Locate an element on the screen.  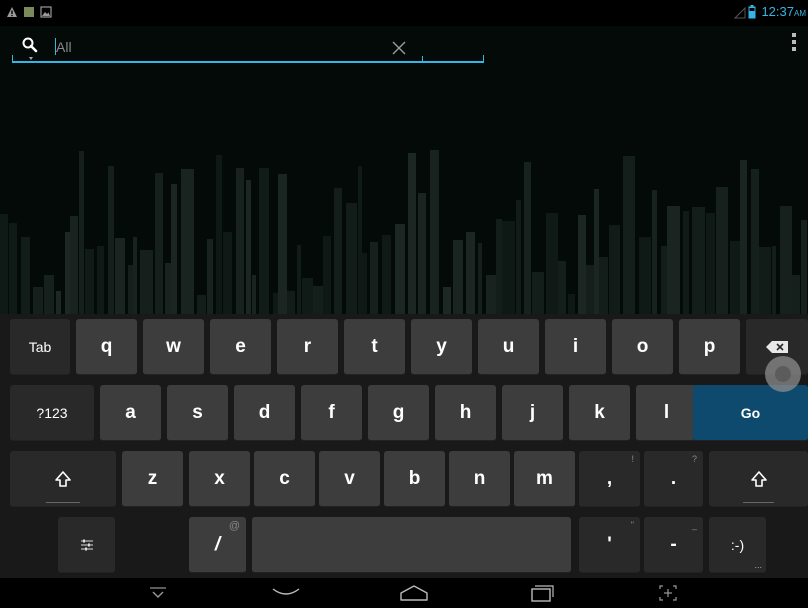
gallery-icon is located at coordinates (46, 12).